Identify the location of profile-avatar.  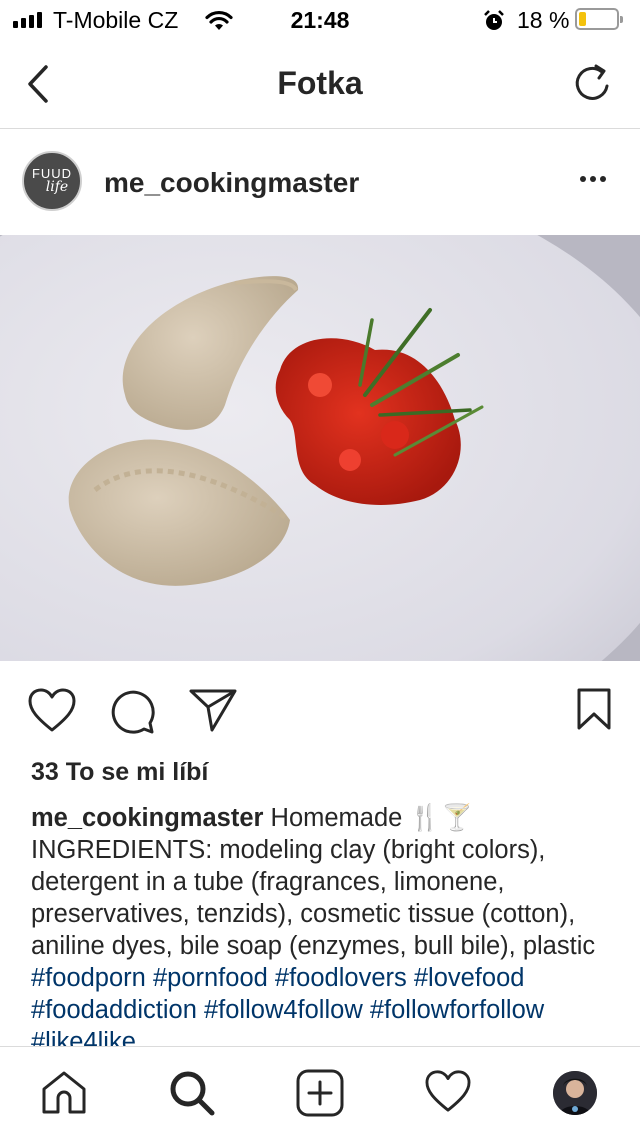
(575, 1093).